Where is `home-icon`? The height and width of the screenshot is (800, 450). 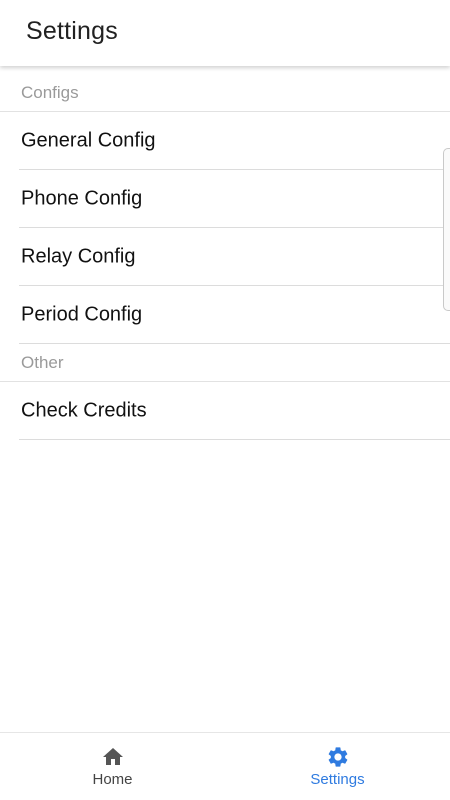
home-icon is located at coordinates (112, 756).